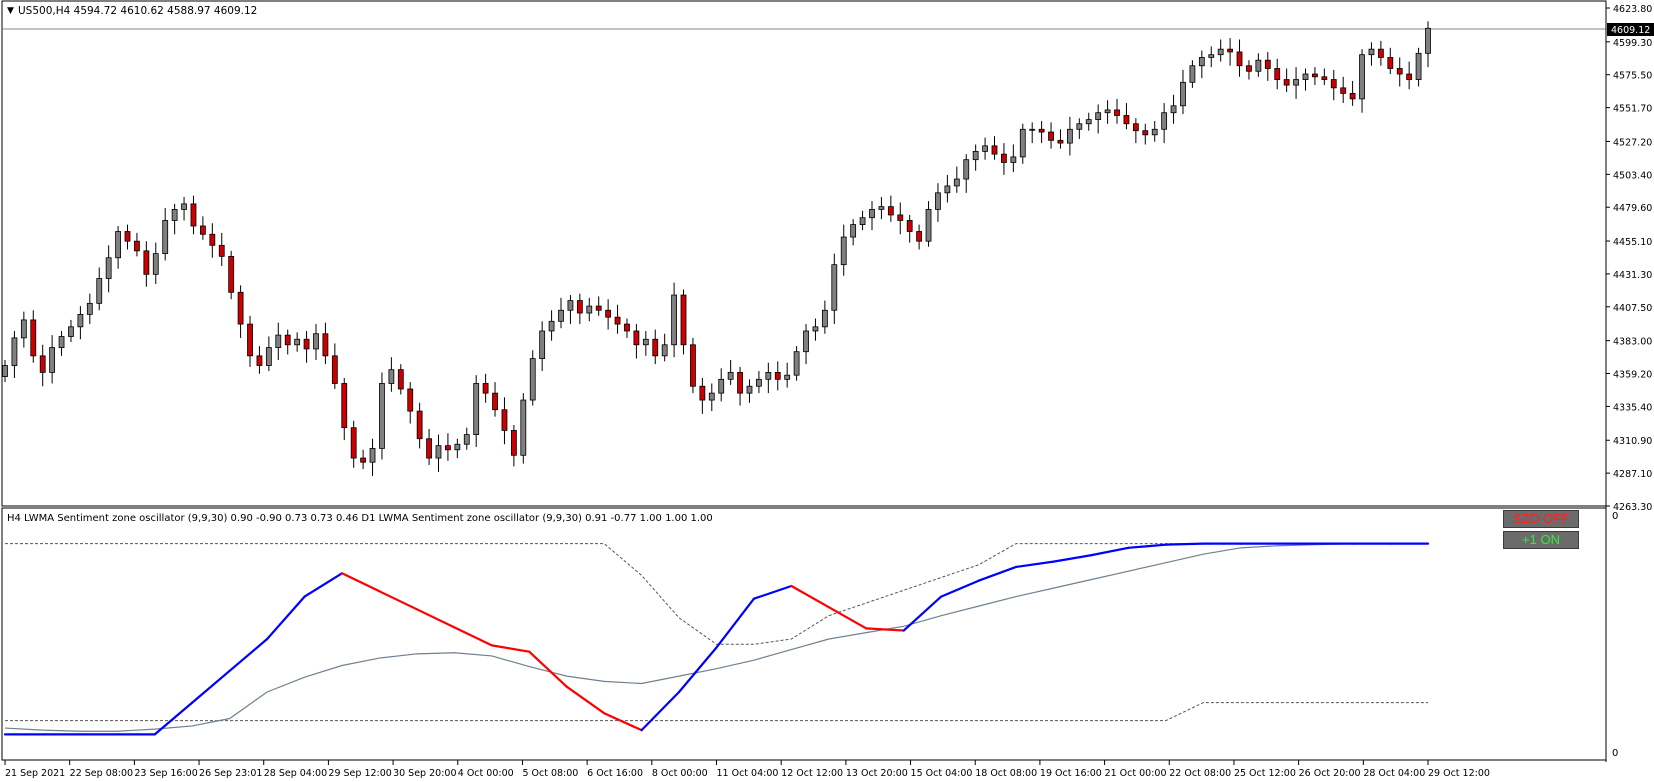  I want to click on time-tick-label: 5 Oct 08:00, so click(550, 773).